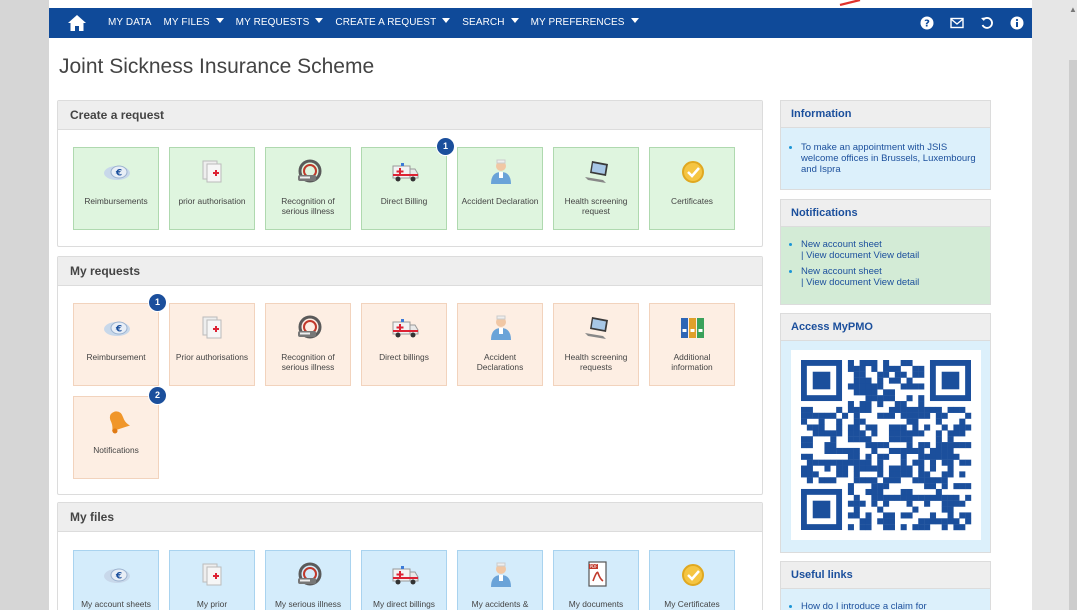 This screenshot has height=610, width=1077. I want to click on requests-tile-additional-information: Additional information, so click(692, 344).